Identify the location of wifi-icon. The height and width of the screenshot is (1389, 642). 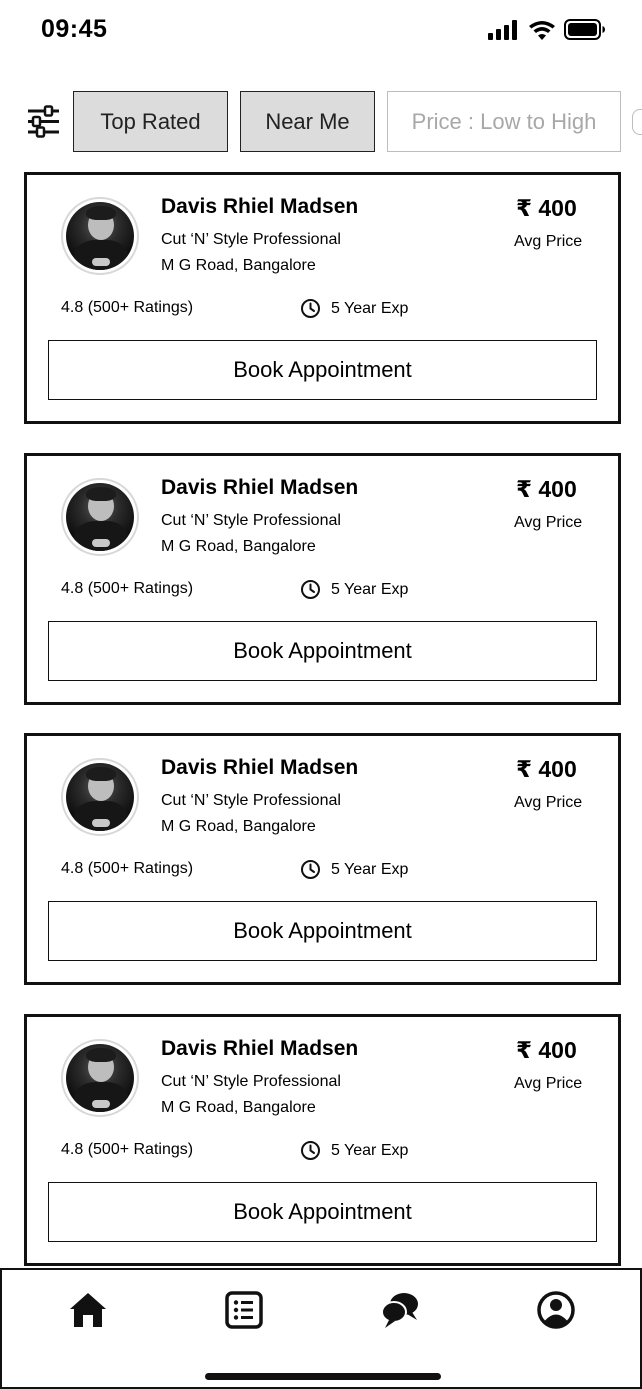
(542, 30).